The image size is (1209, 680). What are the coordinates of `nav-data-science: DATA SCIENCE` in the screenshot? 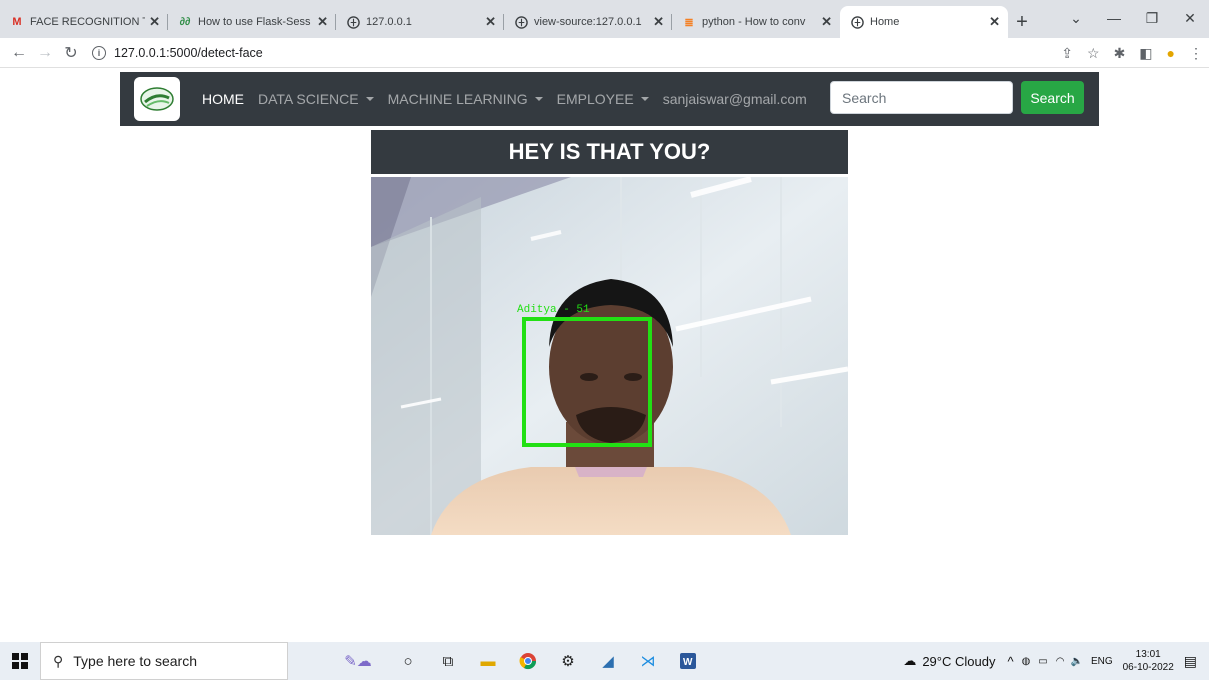 It's located at (316, 99).